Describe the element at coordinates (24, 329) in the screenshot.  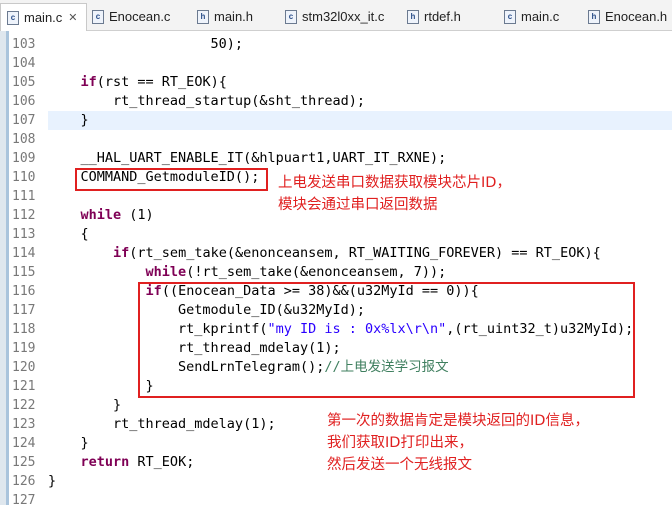
I see `line-number: 118` at that location.